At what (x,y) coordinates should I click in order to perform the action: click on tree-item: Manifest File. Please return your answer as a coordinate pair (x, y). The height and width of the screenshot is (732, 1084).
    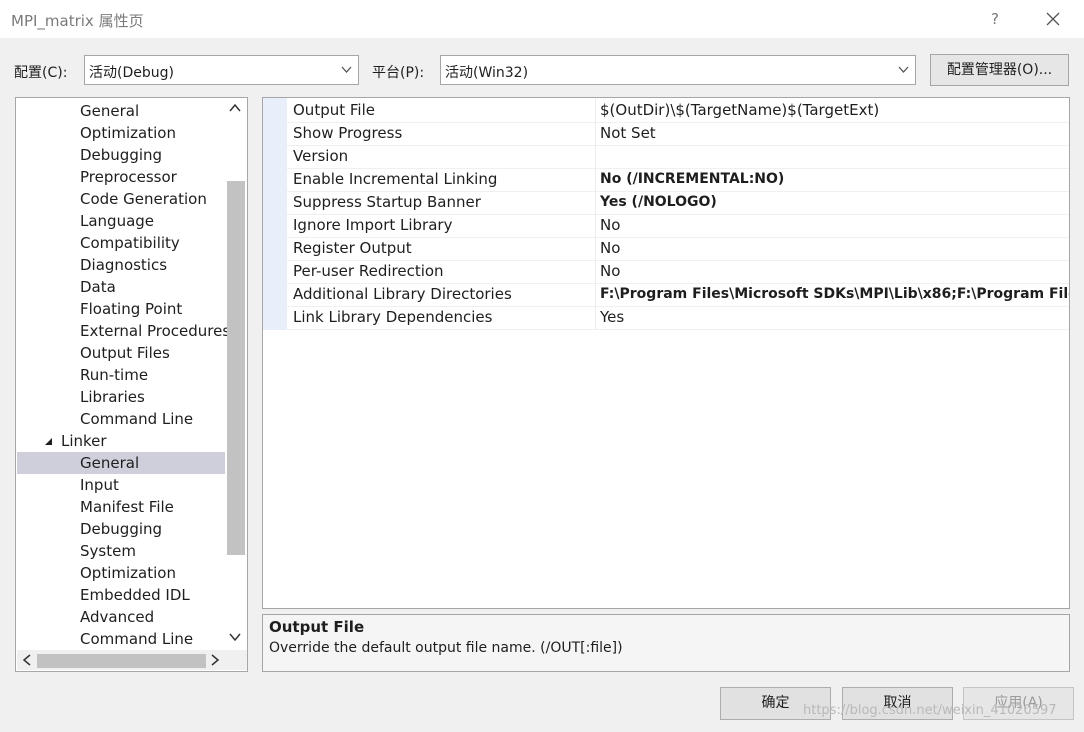
    Looking at the image, I should click on (121, 507).